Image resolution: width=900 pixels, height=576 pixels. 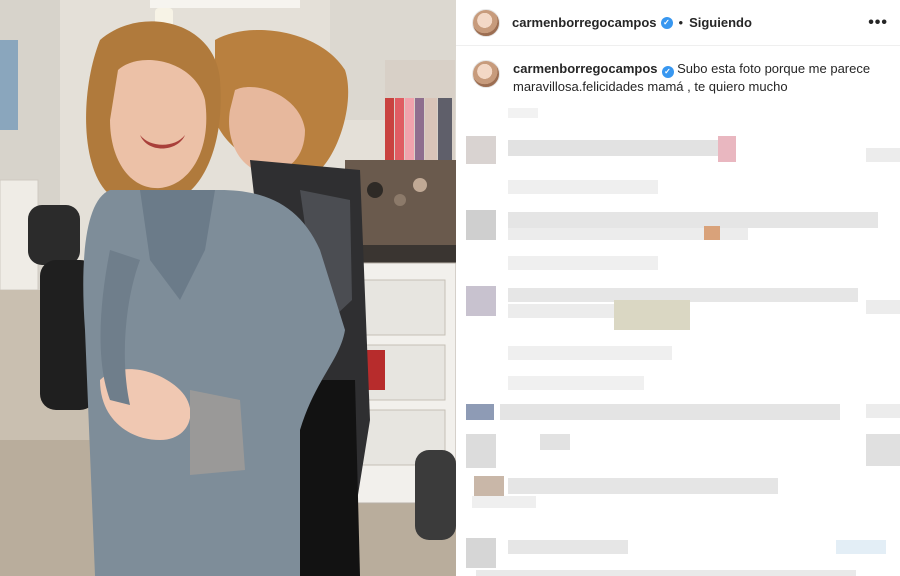 I want to click on author-username: carmenborregocampos, so click(x=584, y=22).